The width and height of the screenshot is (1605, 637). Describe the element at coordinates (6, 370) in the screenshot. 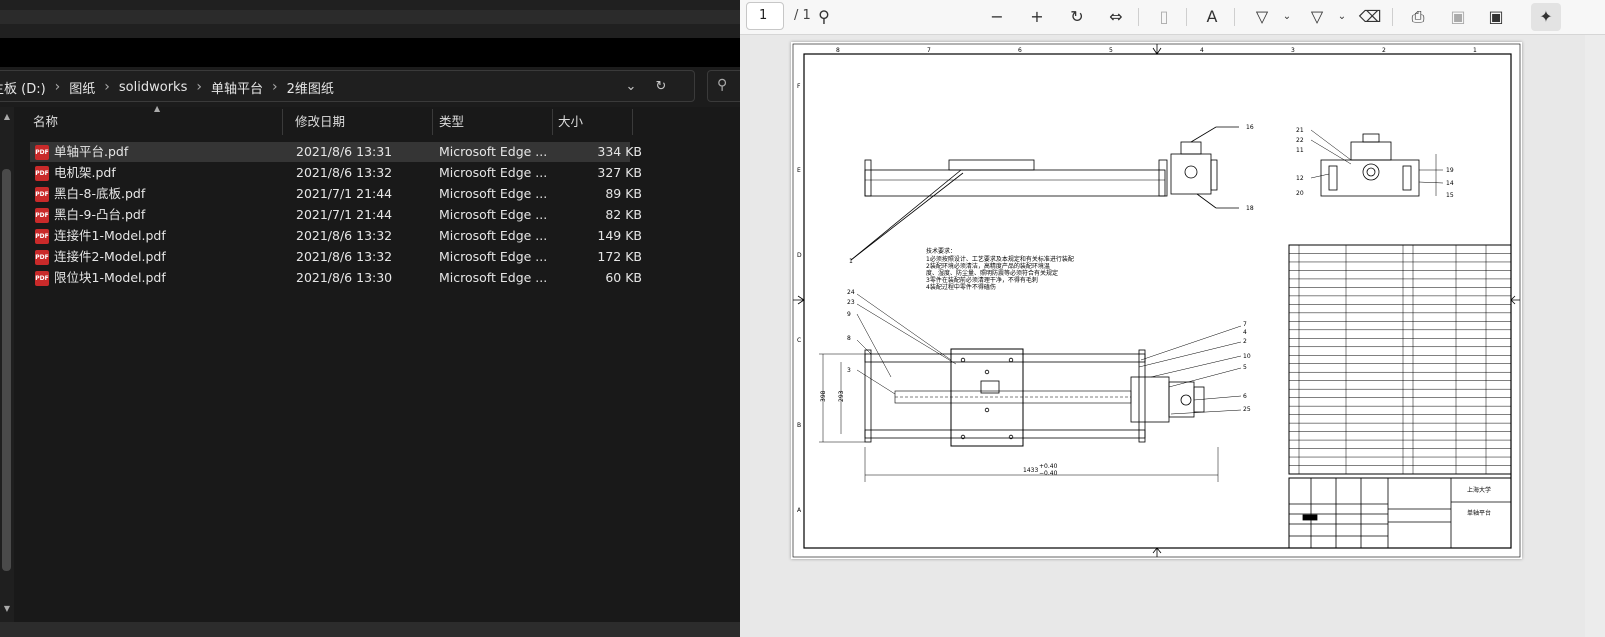

I see `scrollbar-thumb` at that location.